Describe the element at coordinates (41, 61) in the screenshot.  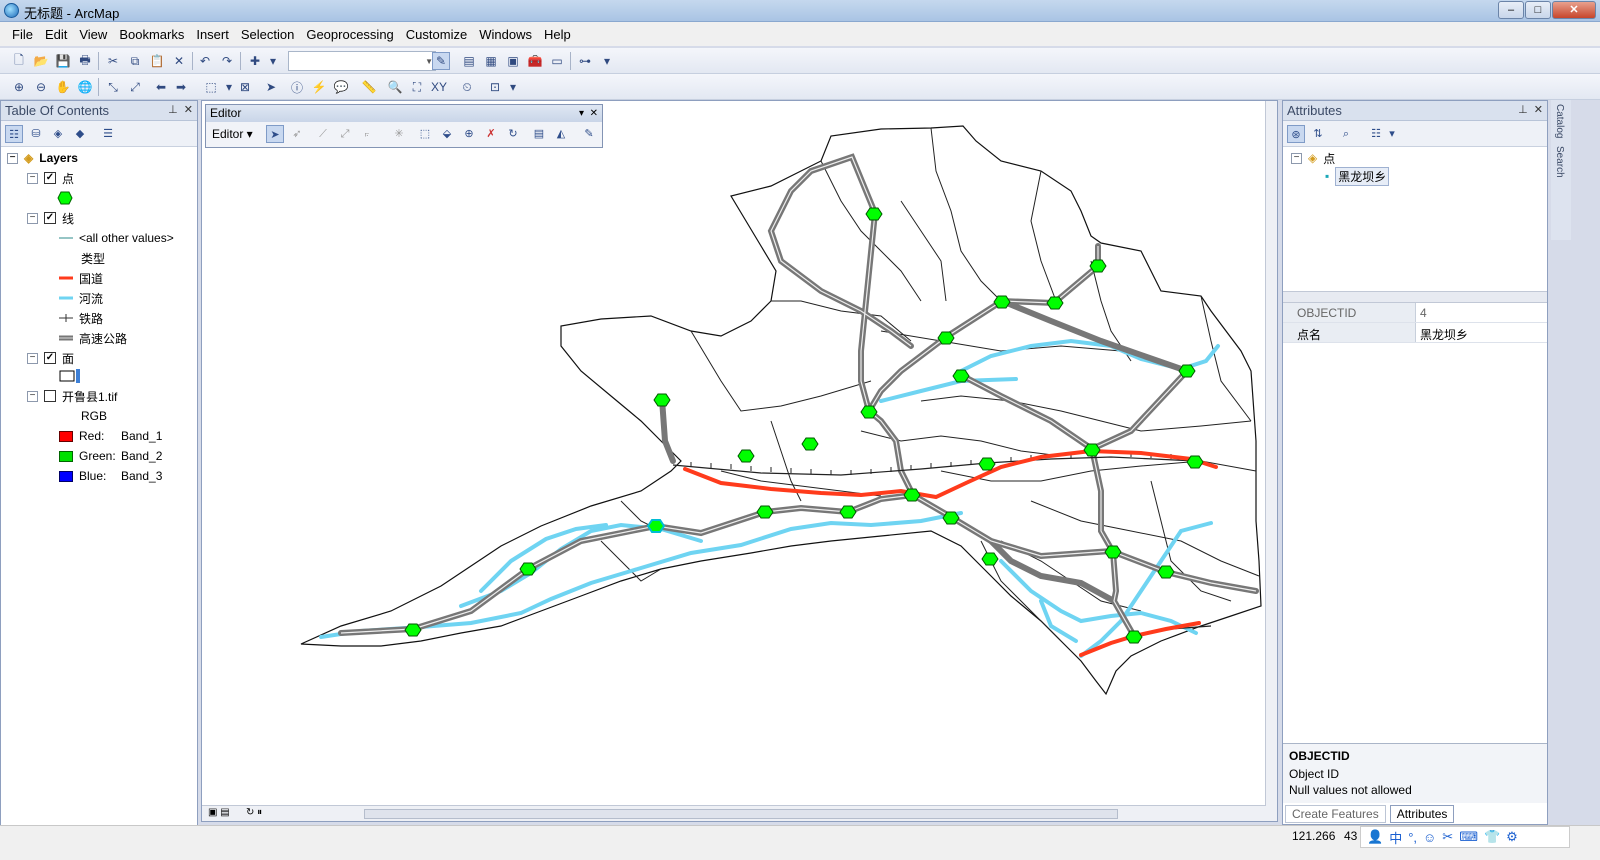
I see `open-folder-icon: 📂` at that location.